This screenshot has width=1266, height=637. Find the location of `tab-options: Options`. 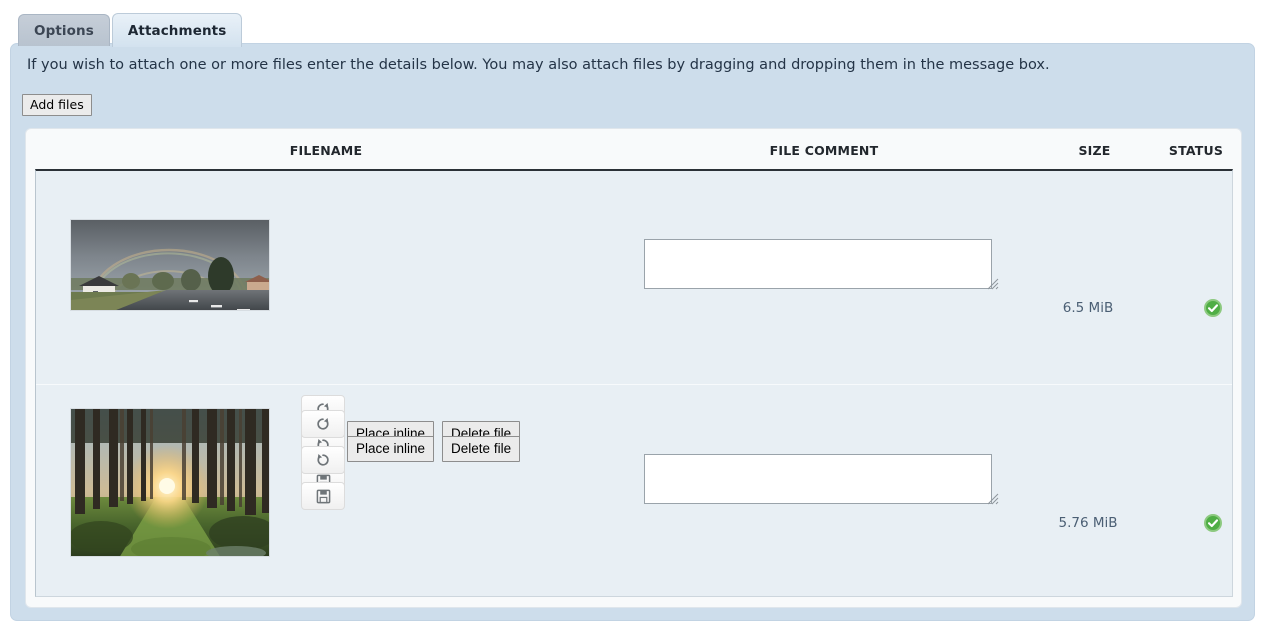

tab-options: Options is located at coordinates (64, 30).